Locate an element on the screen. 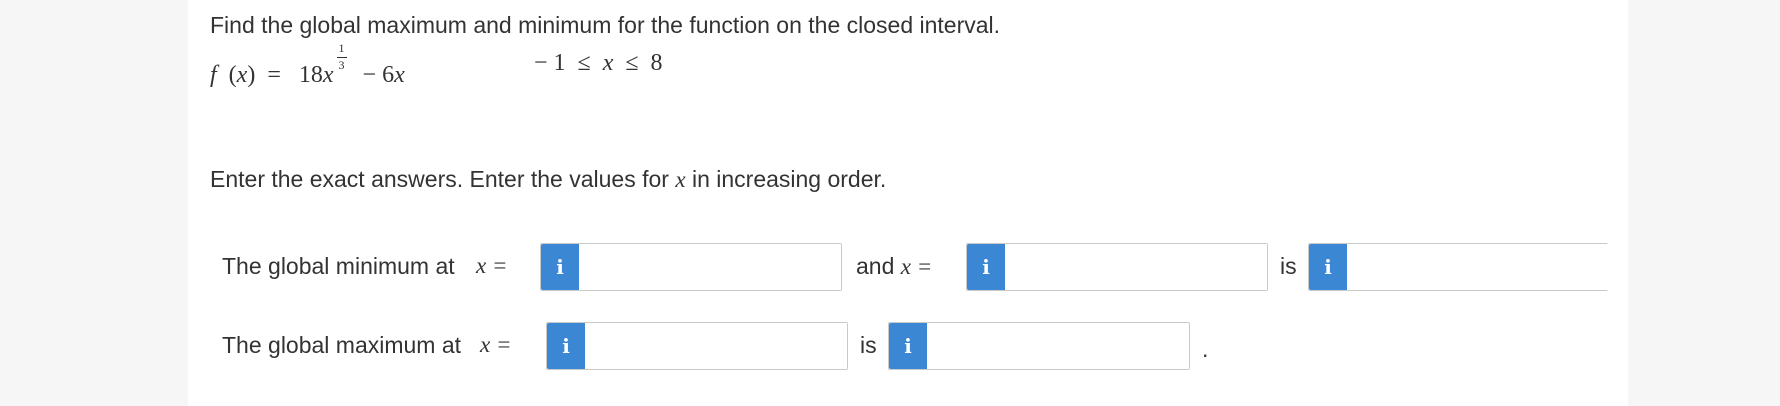  maximum-is-label: is is located at coordinates (868, 345).